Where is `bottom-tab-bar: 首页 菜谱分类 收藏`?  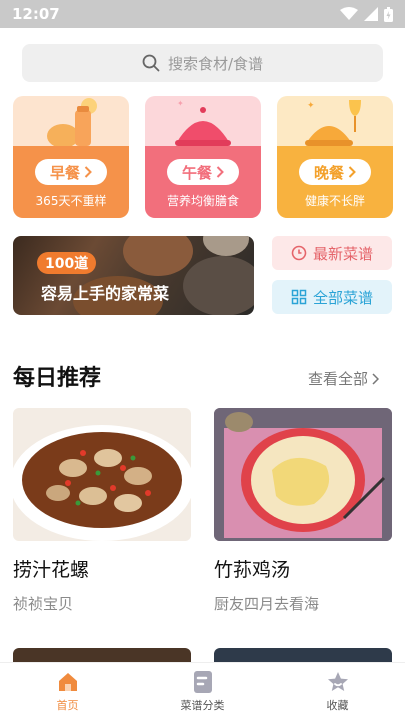 bottom-tab-bar: 首页 菜谱分类 收藏 is located at coordinates (202, 691).